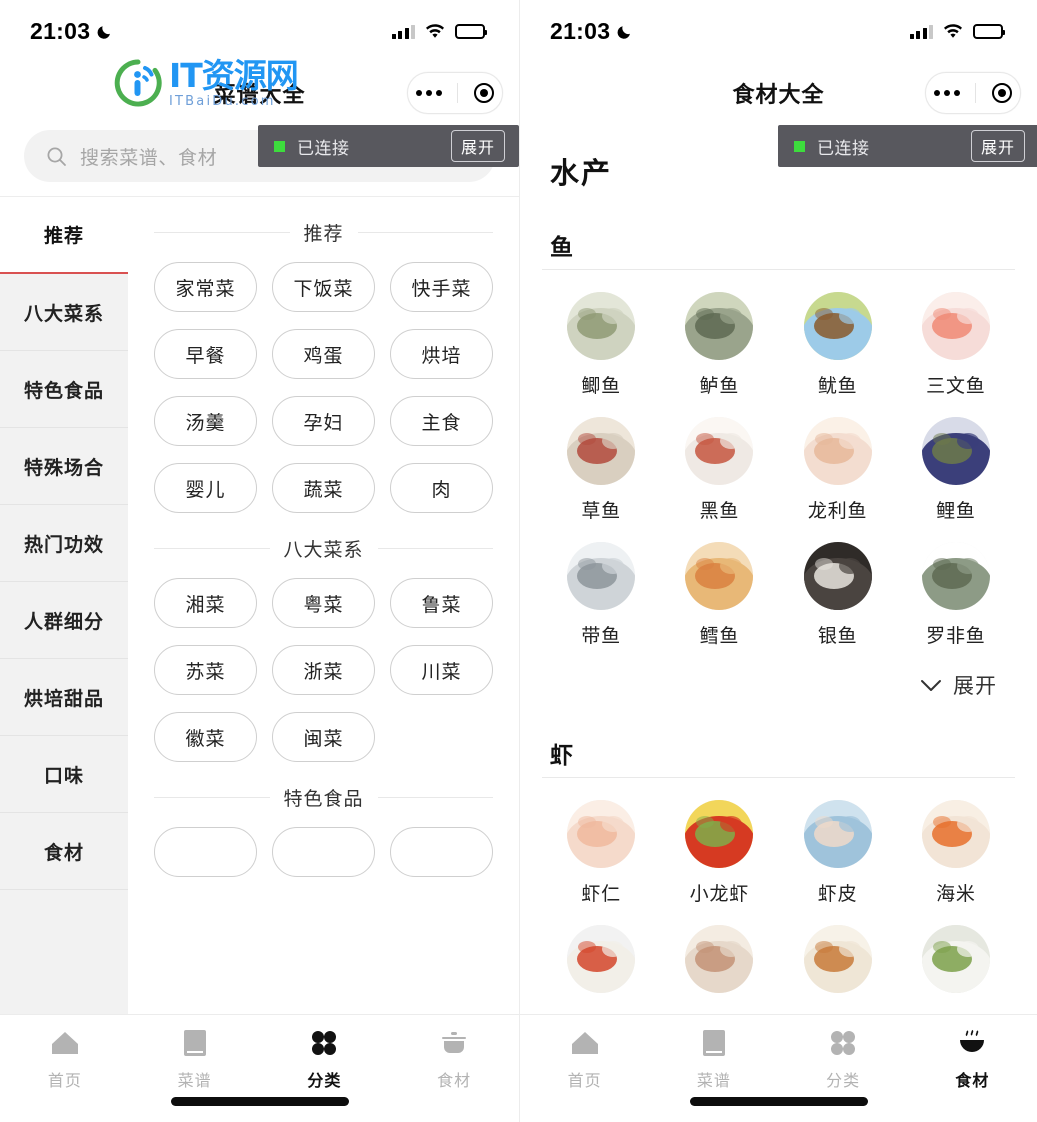 Image resolution: width=1037 pixels, height=1122 pixels. I want to click on tag-section-title: 特色食品, so click(323, 797).